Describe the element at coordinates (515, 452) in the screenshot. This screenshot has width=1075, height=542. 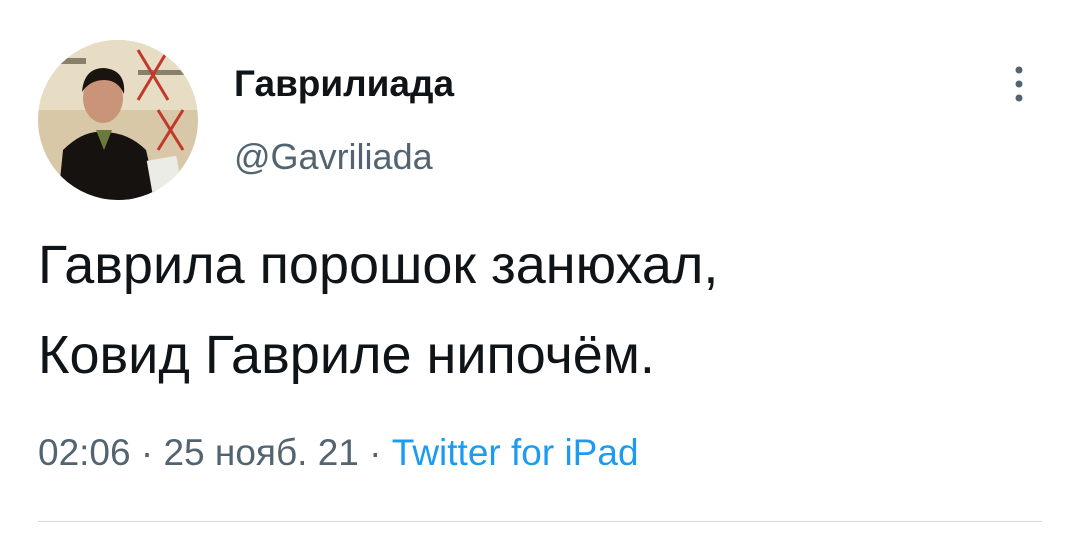
I see `tweet-source-link: Twitter for iPad` at that location.